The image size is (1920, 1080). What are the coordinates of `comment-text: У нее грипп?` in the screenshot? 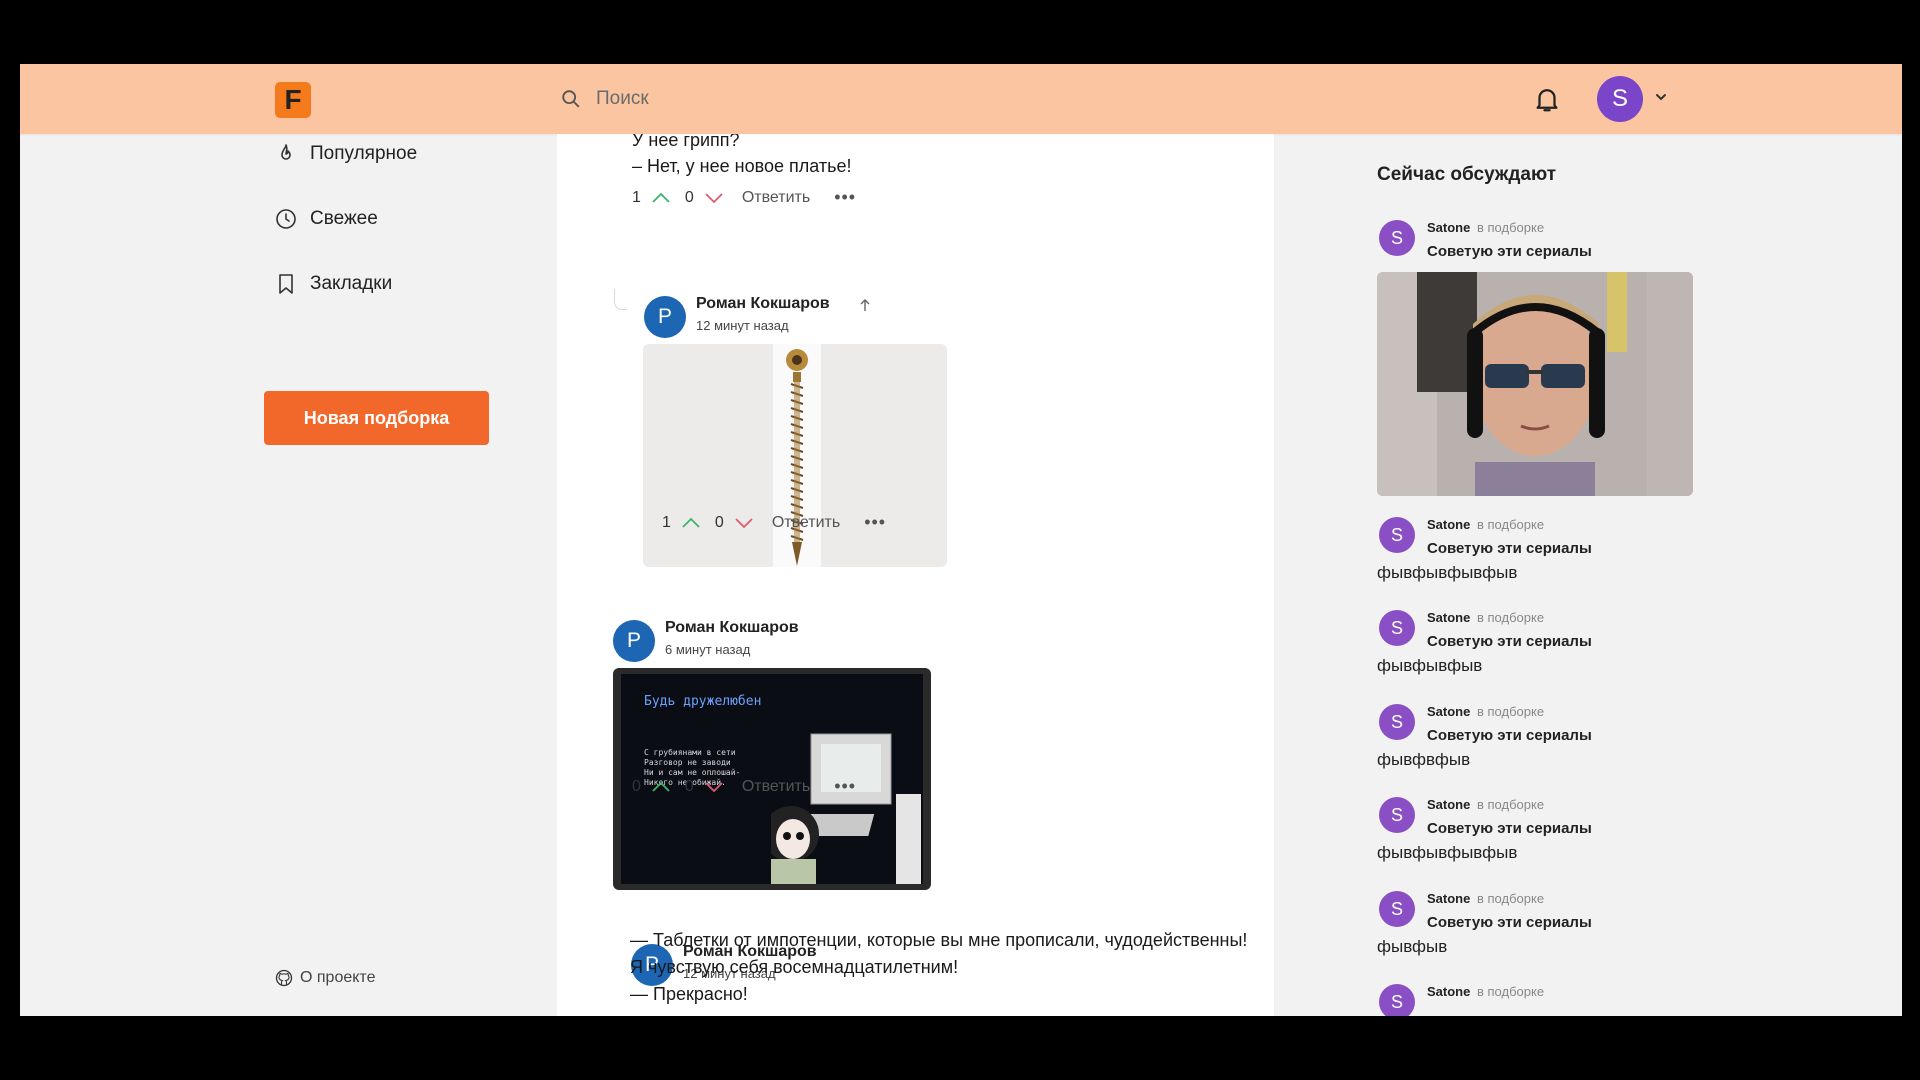 It's located at (686, 142).